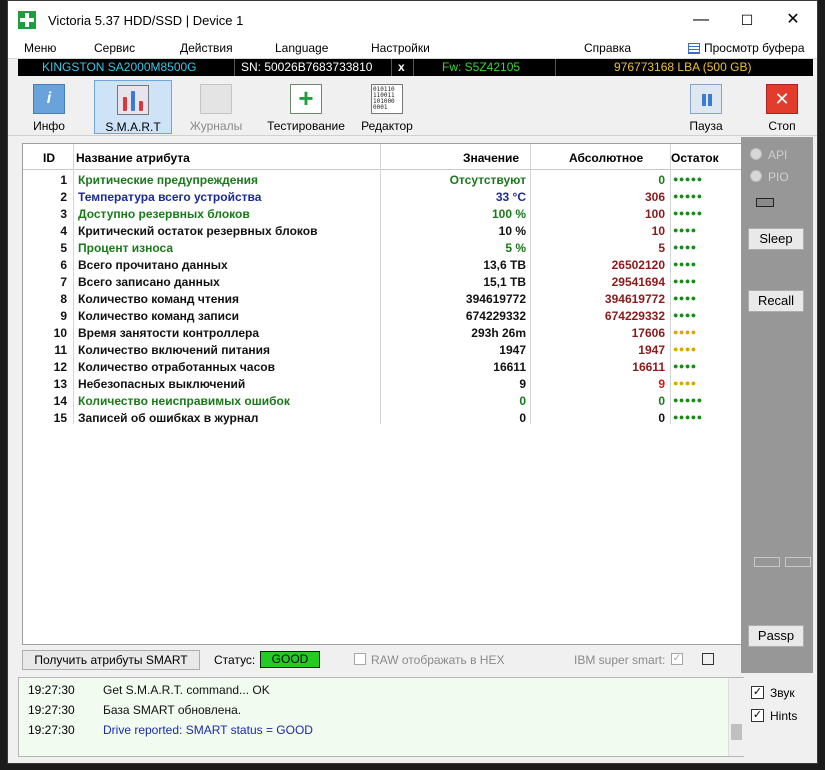 The width and height of the screenshot is (825, 770). I want to click on attr-name: Количество отработанных часов, so click(176, 367).